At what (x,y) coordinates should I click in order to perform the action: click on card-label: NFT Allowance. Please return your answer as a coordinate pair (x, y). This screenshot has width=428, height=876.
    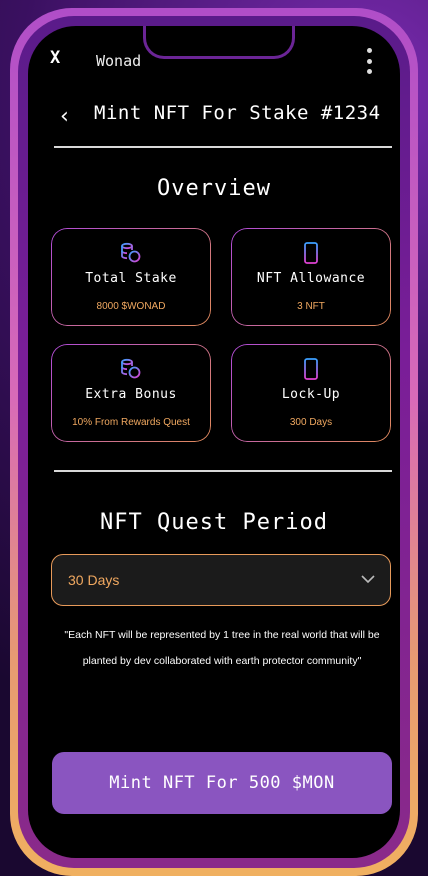
    Looking at the image, I should click on (311, 278).